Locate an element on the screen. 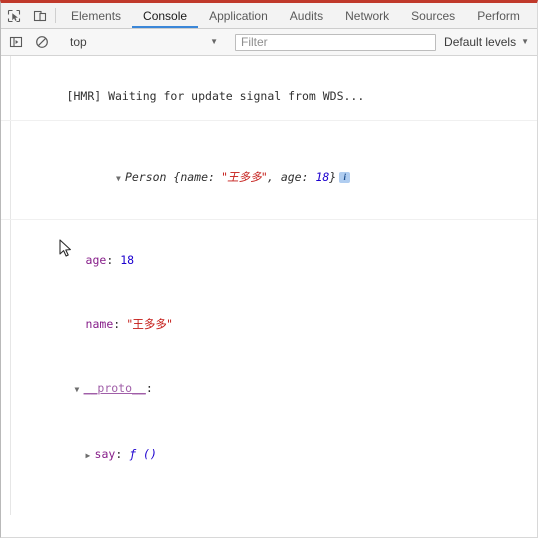 This screenshot has width=538, height=538. property-row-age: age: 18 is located at coordinates (269, 252).